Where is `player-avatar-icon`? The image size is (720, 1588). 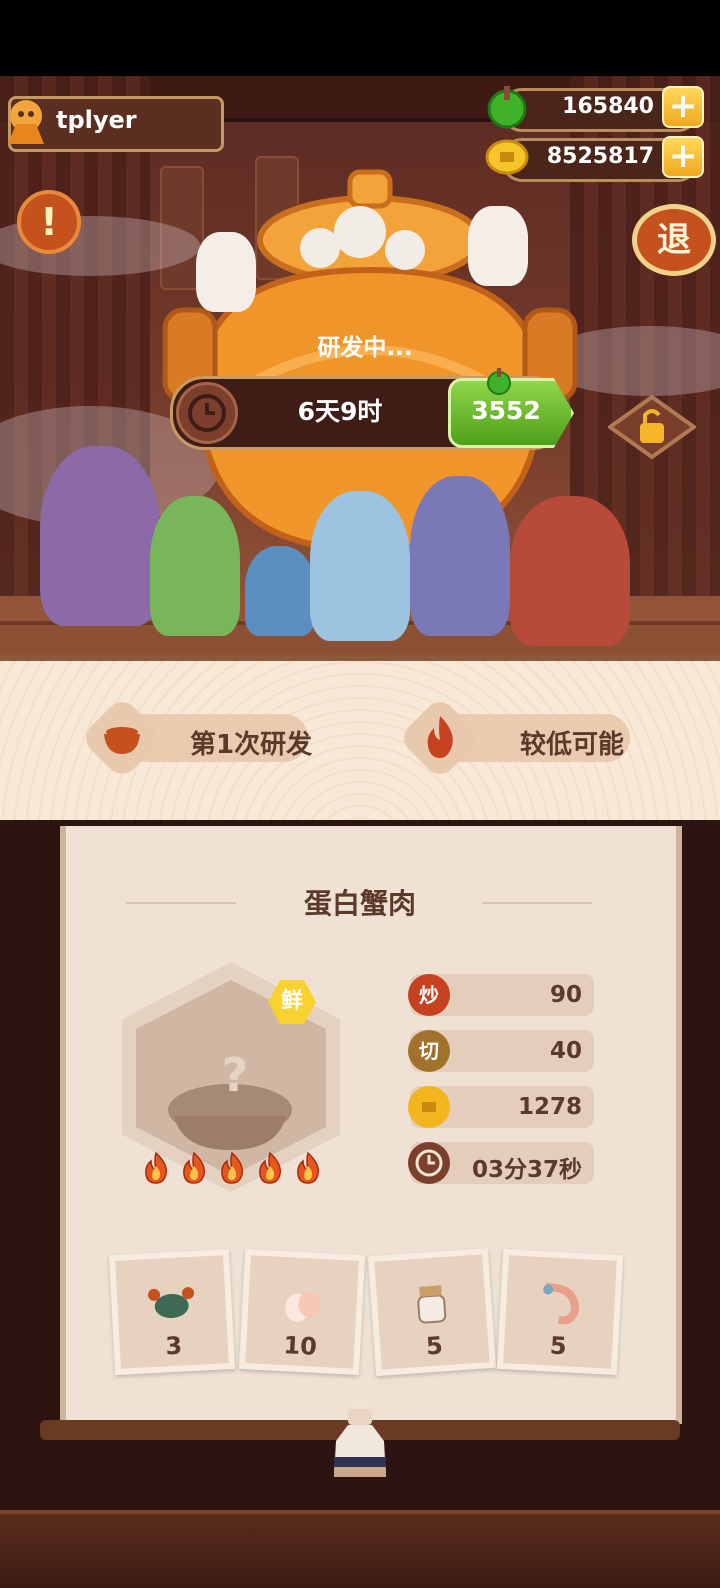 player-avatar-icon is located at coordinates (26, 118).